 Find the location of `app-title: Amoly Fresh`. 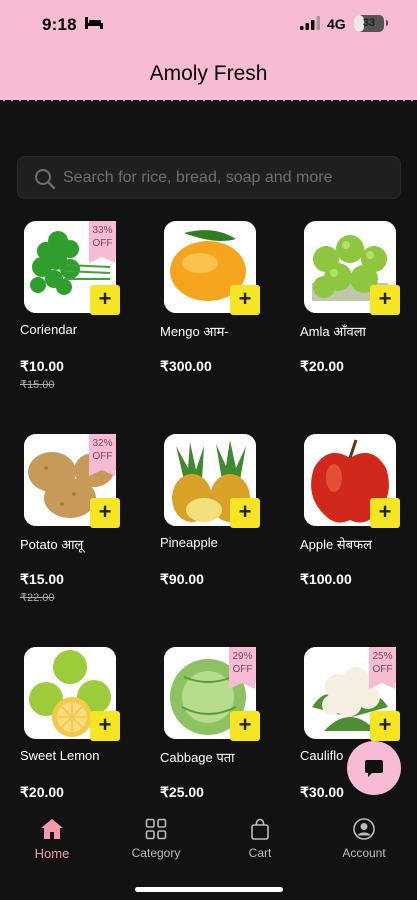

app-title: Amoly Fresh is located at coordinates (208, 73).